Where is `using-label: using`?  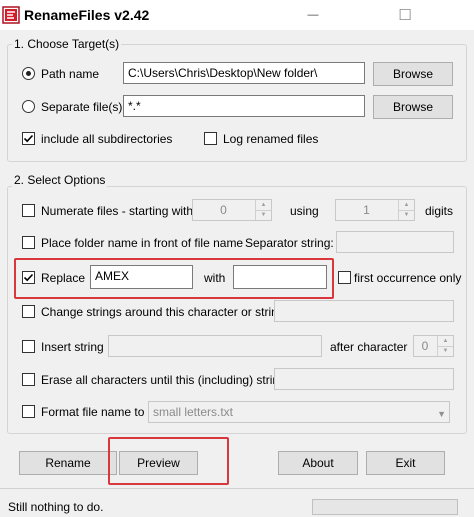 using-label: using is located at coordinates (304, 211).